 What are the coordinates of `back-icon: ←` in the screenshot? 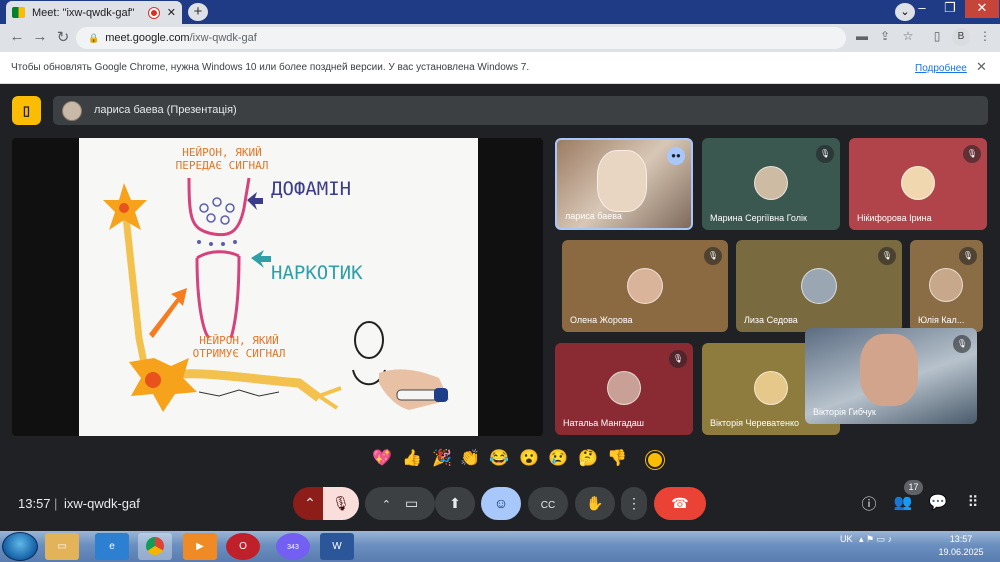 It's located at (17, 36).